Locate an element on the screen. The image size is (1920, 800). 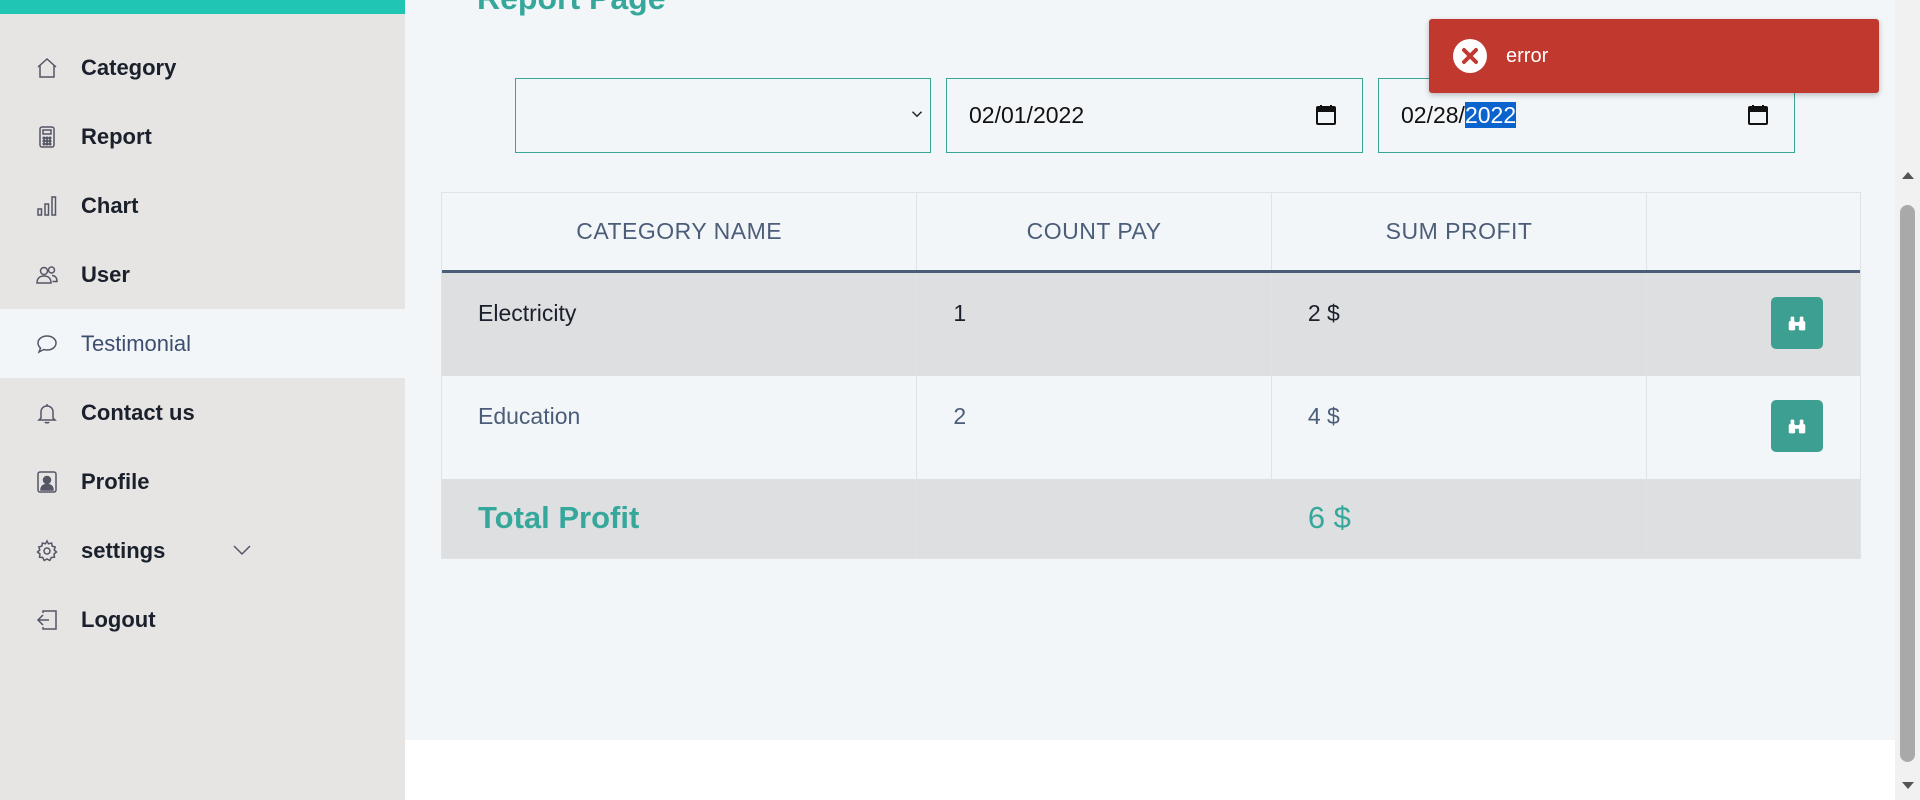
logout-icon is located at coordinates (47, 620).